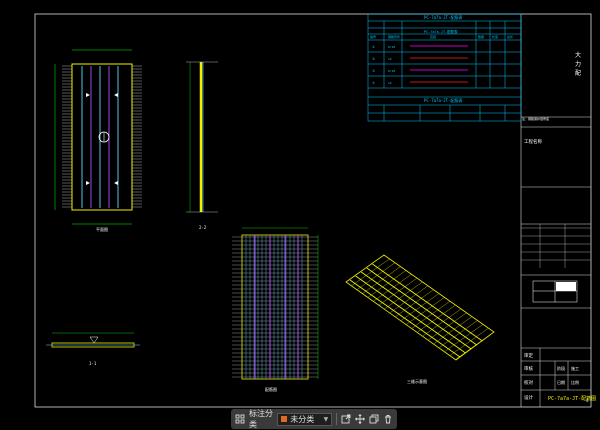 The height and width of the screenshot is (430, 600). I want to click on table1-header-cell: 数量, so click(481, 36).